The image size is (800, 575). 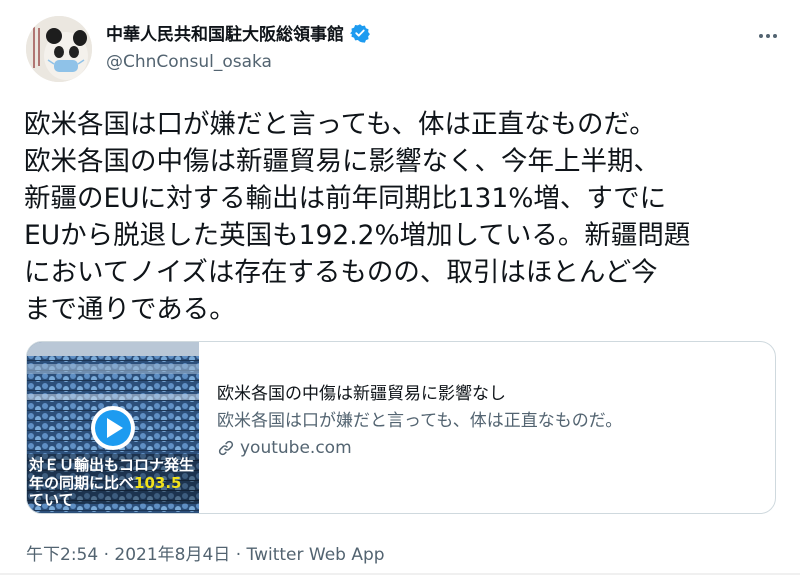 What do you see at coordinates (62, 555) in the screenshot?
I see `tweet-time: 午下2:54` at bounding box center [62, 555].